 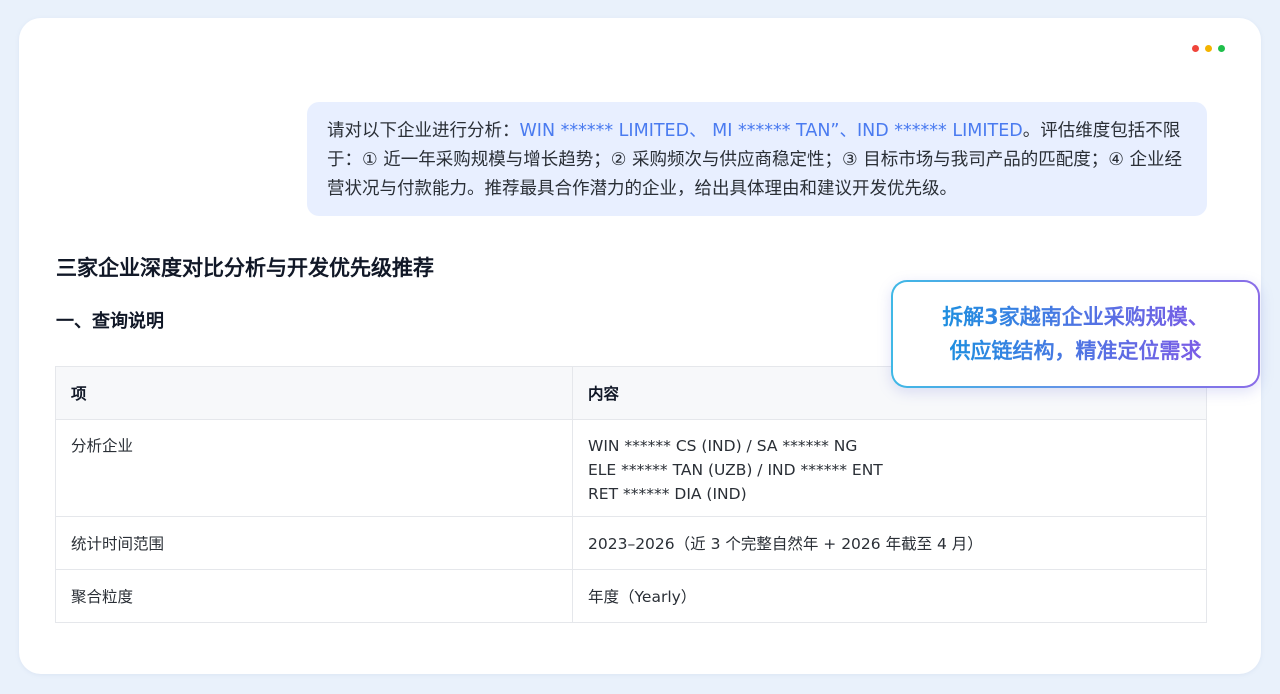 What do you see at coordinates (314, 393) in the screenshot?
I see `table-header-item: 项` at bounding box center [314, 393].